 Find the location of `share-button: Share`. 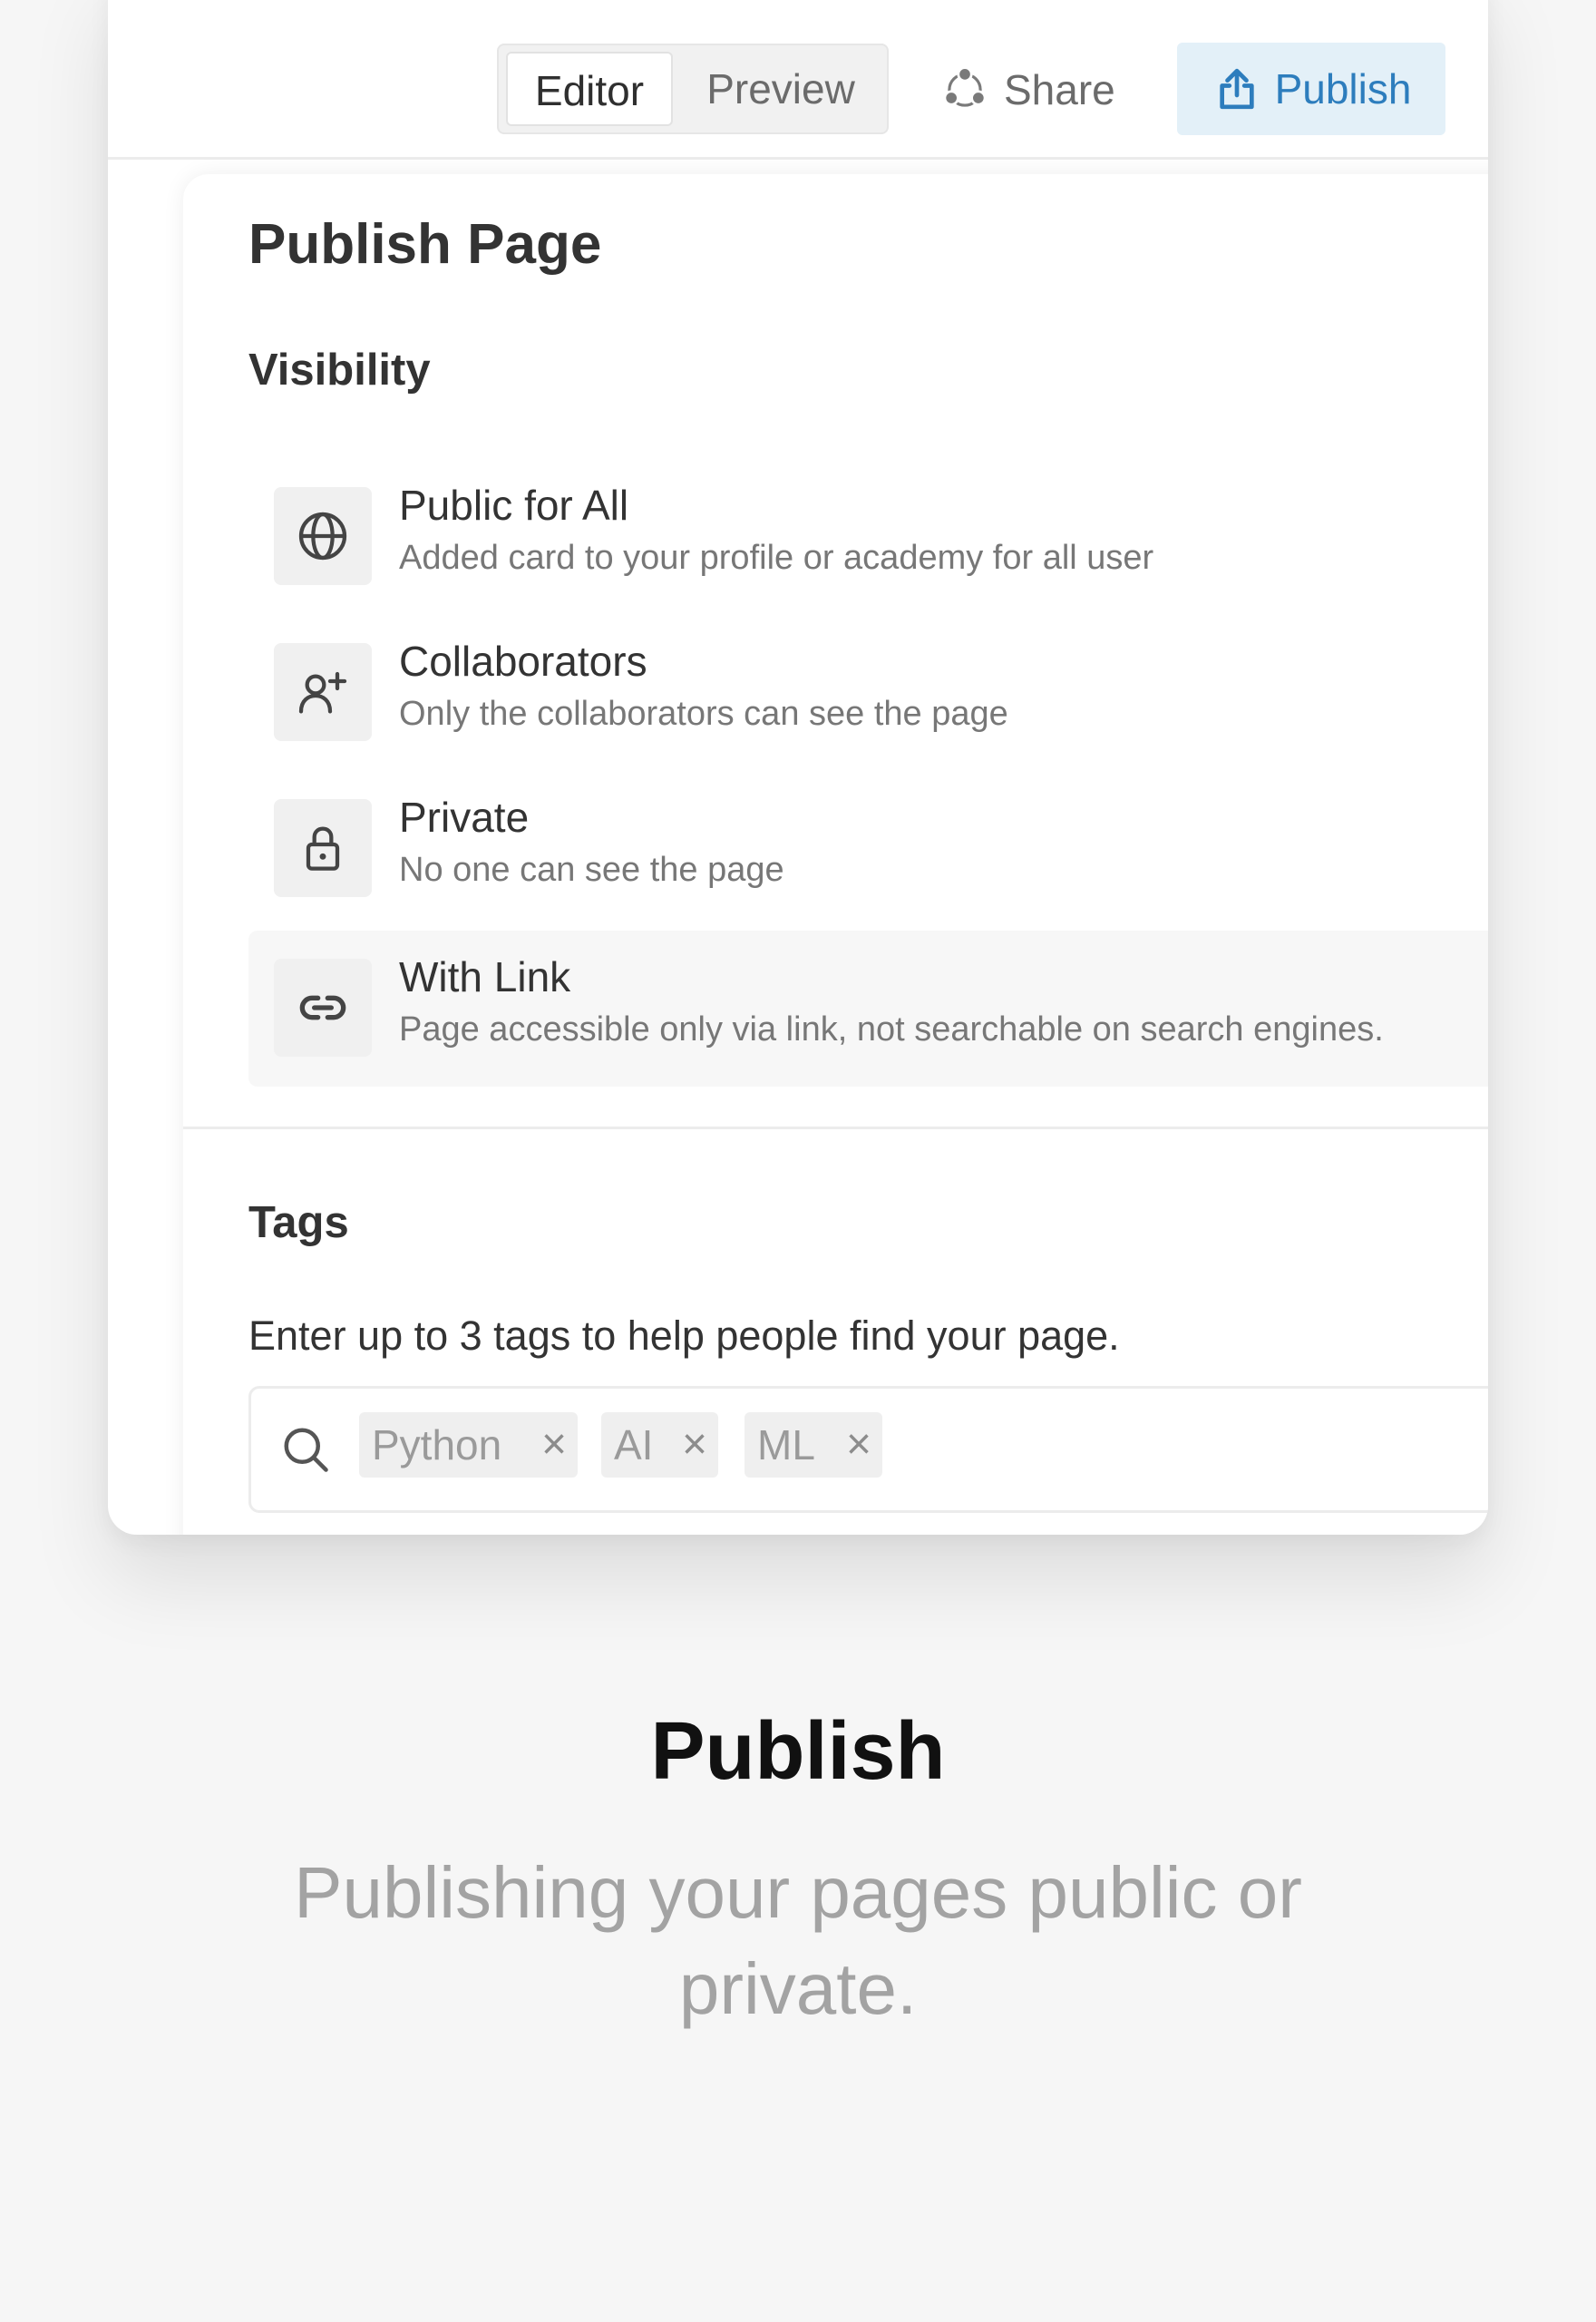

share-button: Share is located at coordinates (1027, 90).